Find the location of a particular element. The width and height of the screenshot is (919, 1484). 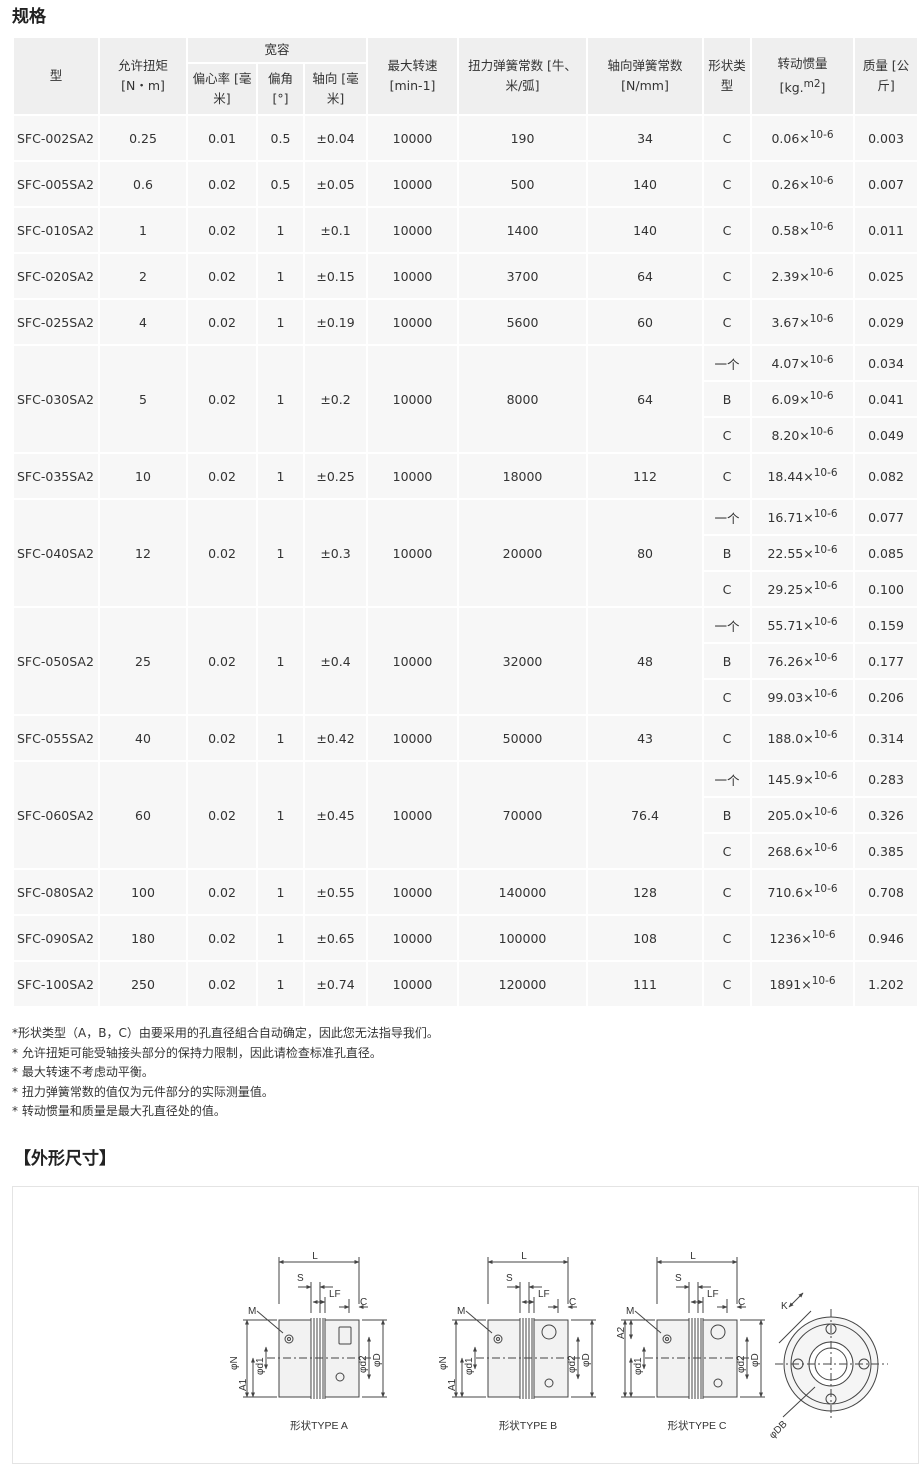

inertia-value: 0.58× is located at coordinates (790, 231).